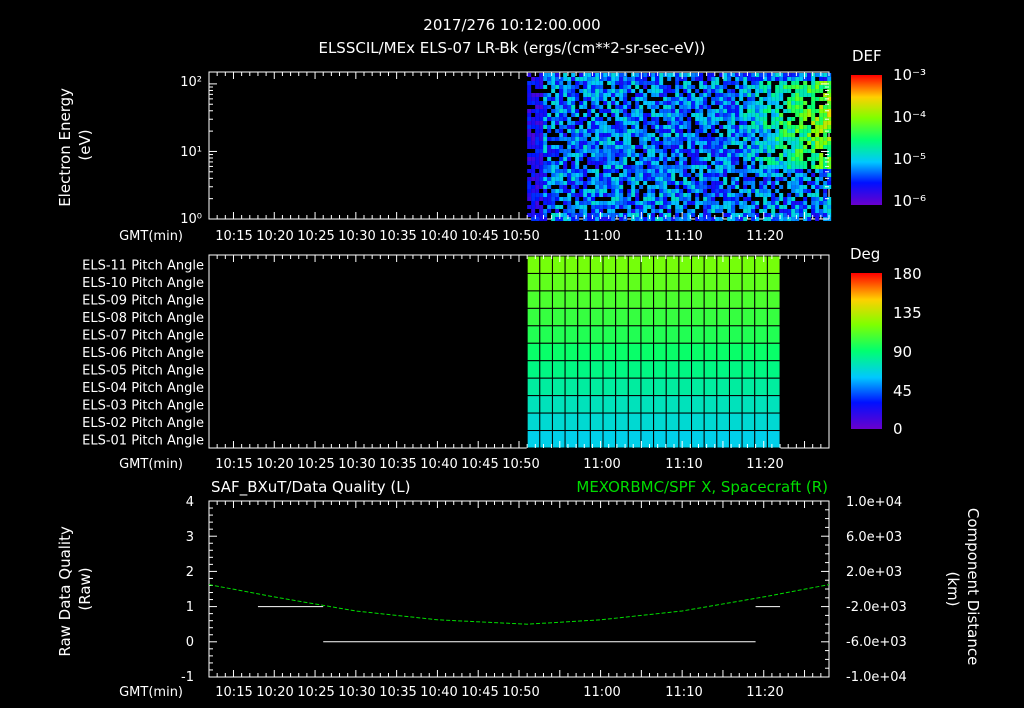 The height and width of the screenshot is (708, 1024). Describe the element at coordinates (874, 537) in the screenshot. I see `distance-ytick: 6.0e+03` at that location.